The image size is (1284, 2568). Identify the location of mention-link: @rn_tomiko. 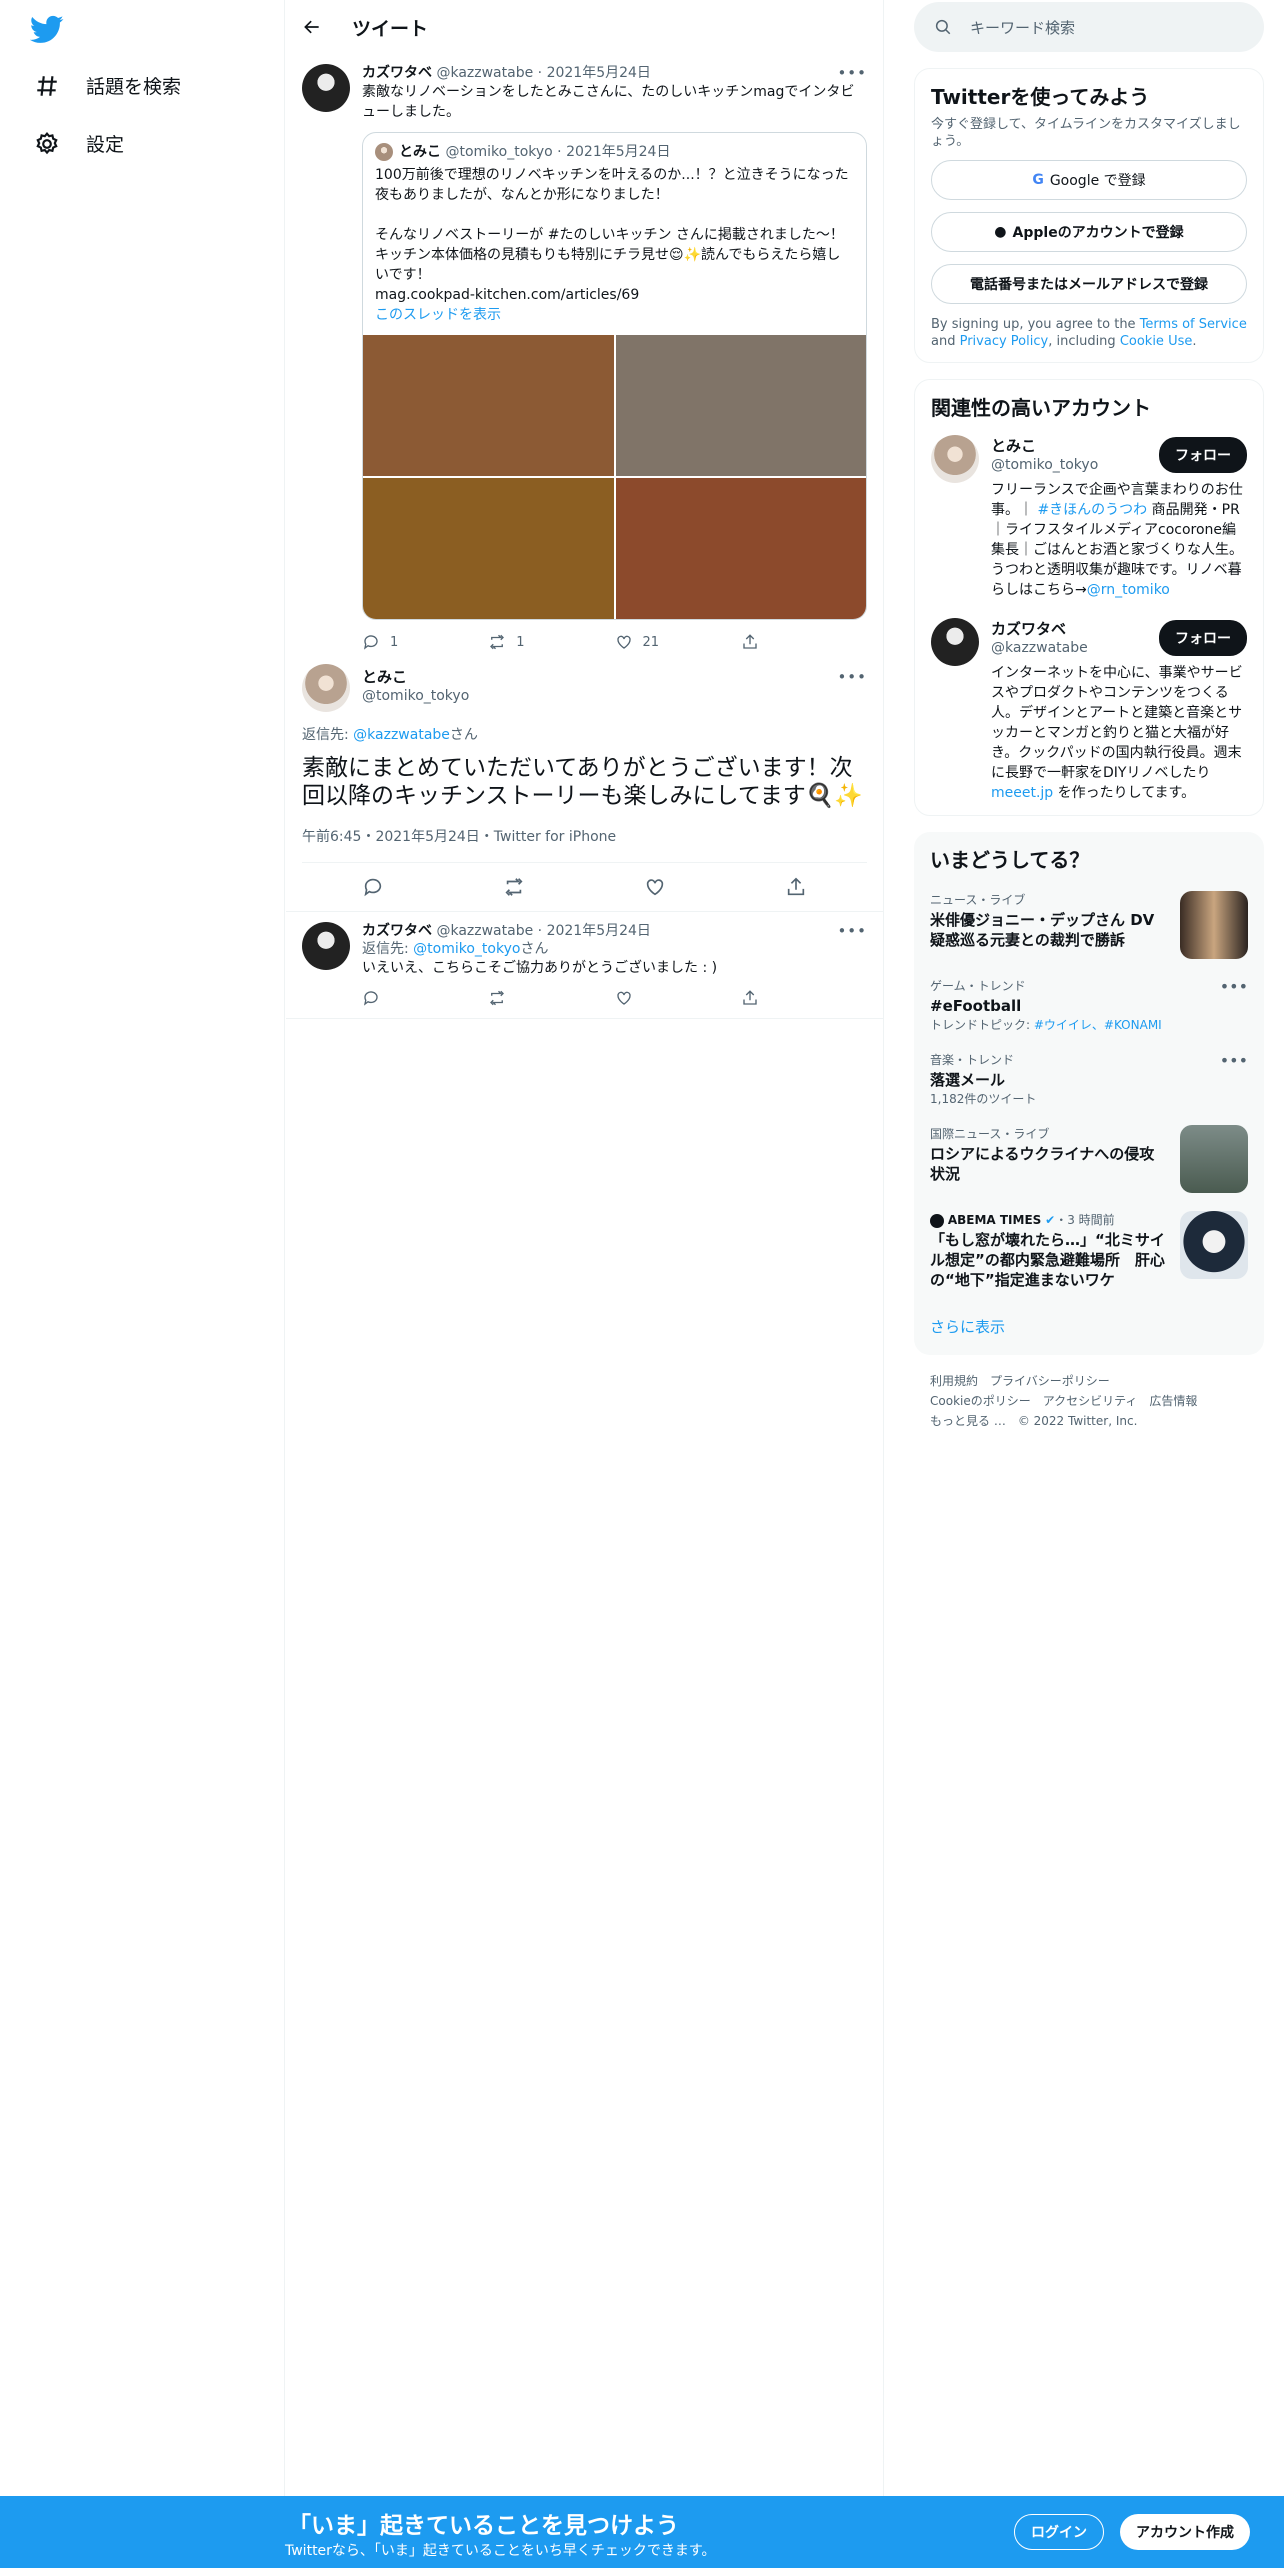
(1128, 590).